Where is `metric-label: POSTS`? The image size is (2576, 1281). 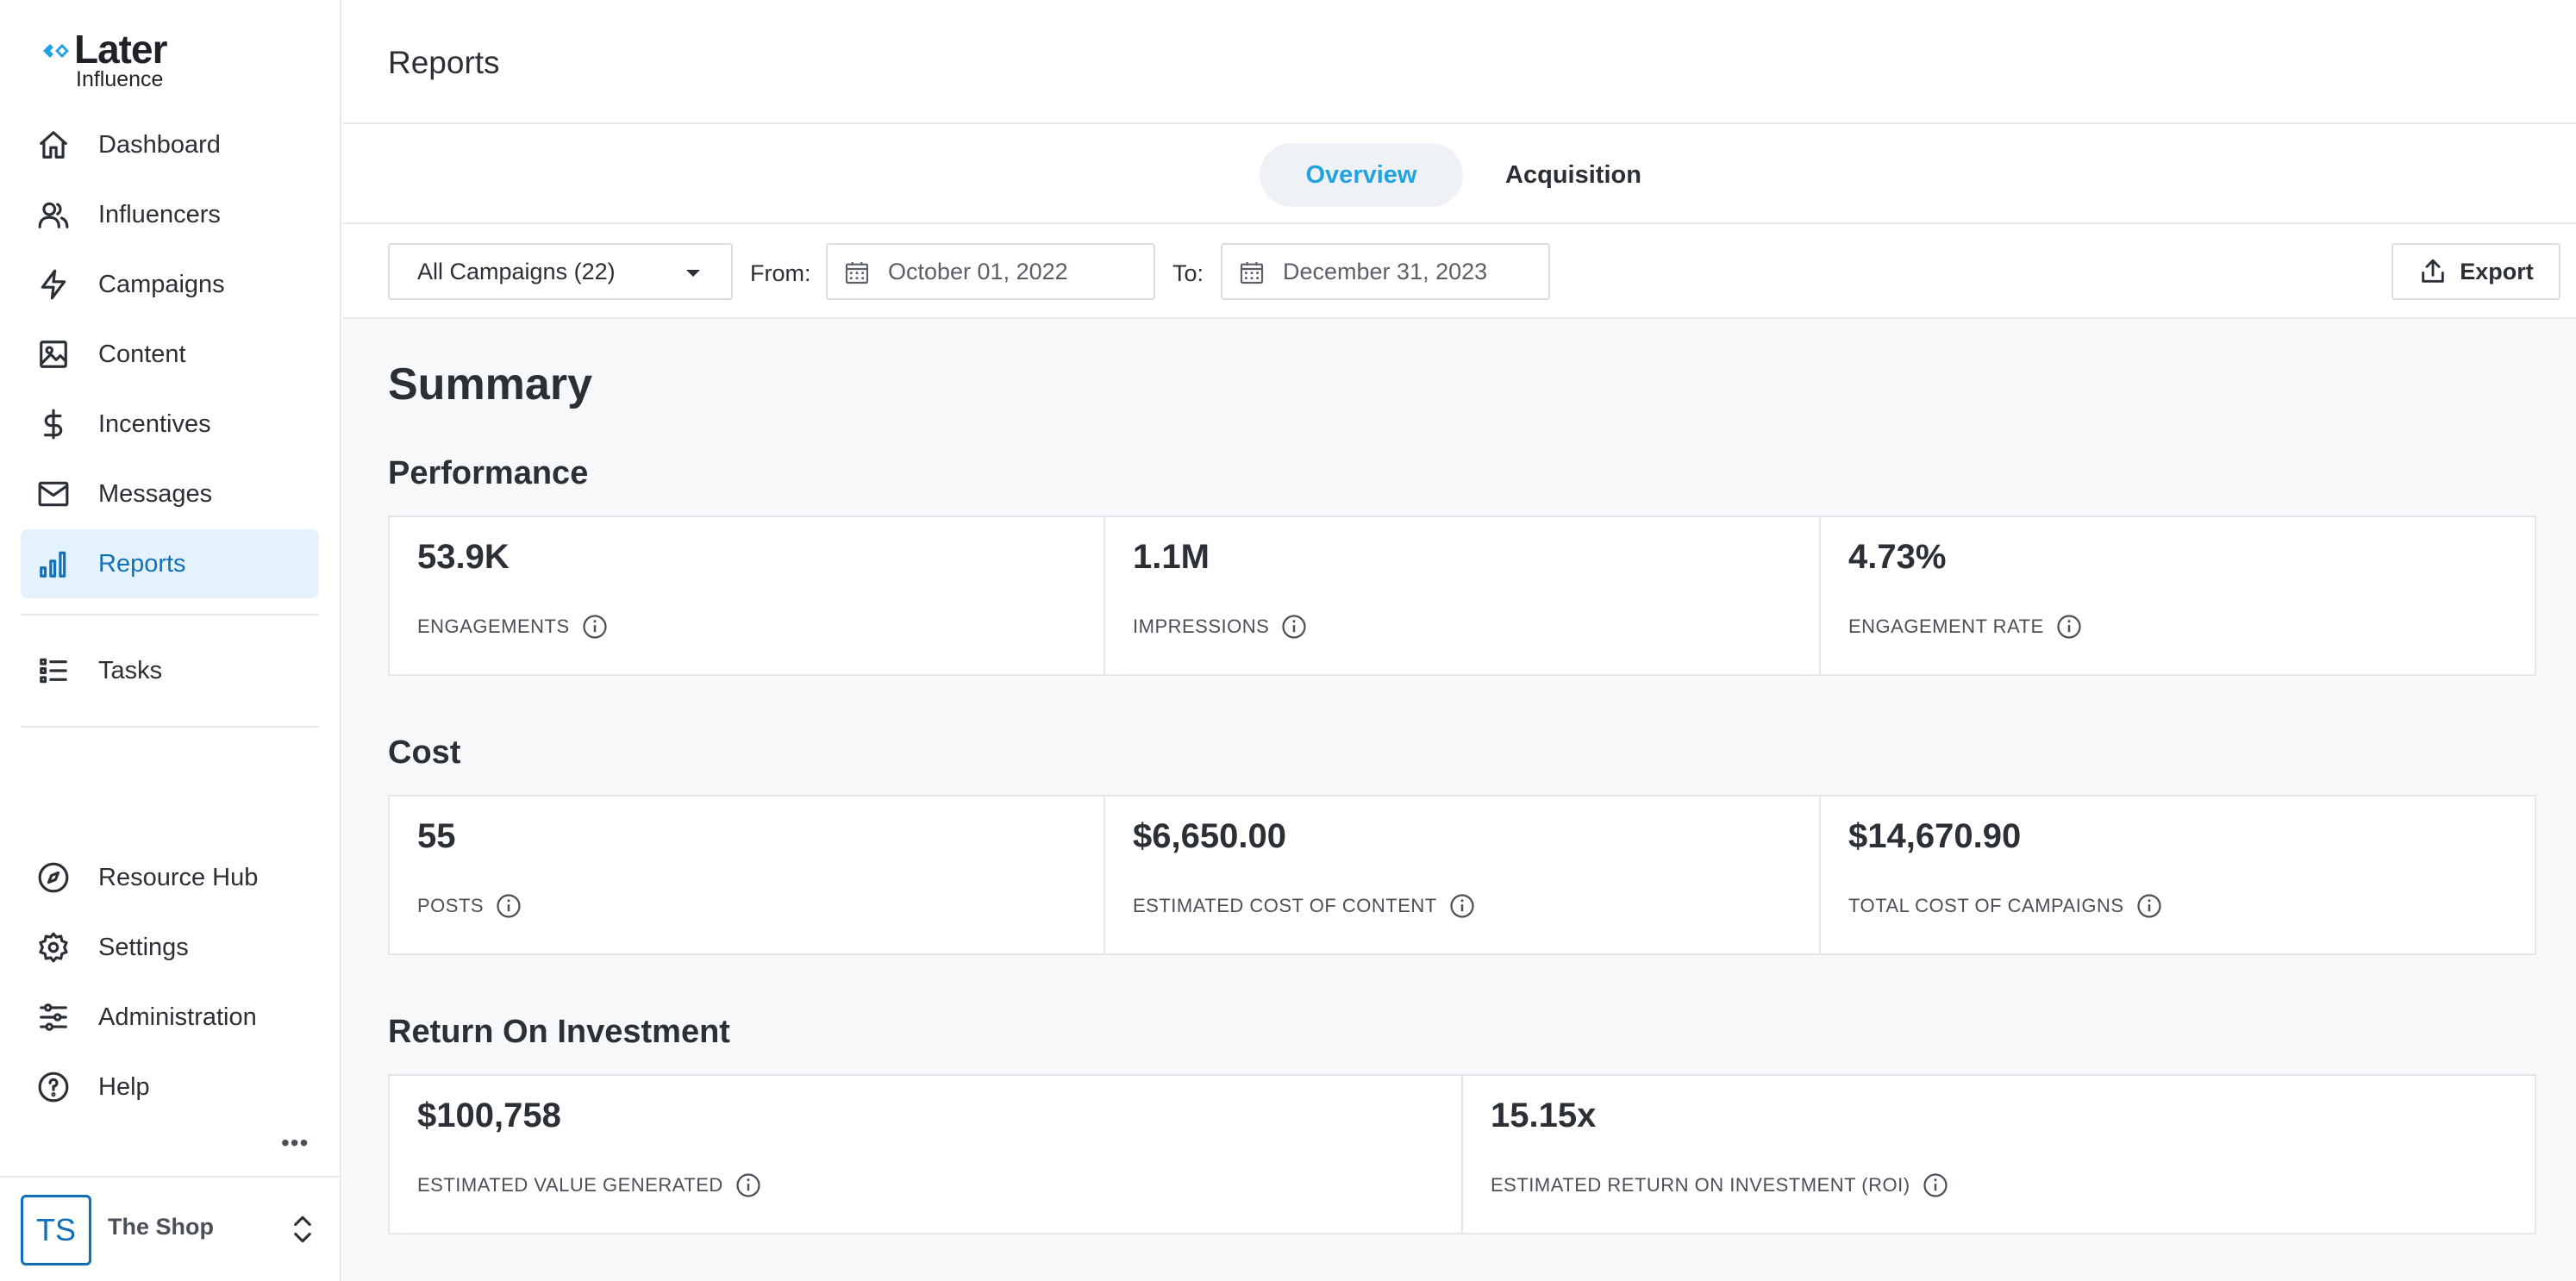
metric-label: POSTS is located at coordinates (469, 906).